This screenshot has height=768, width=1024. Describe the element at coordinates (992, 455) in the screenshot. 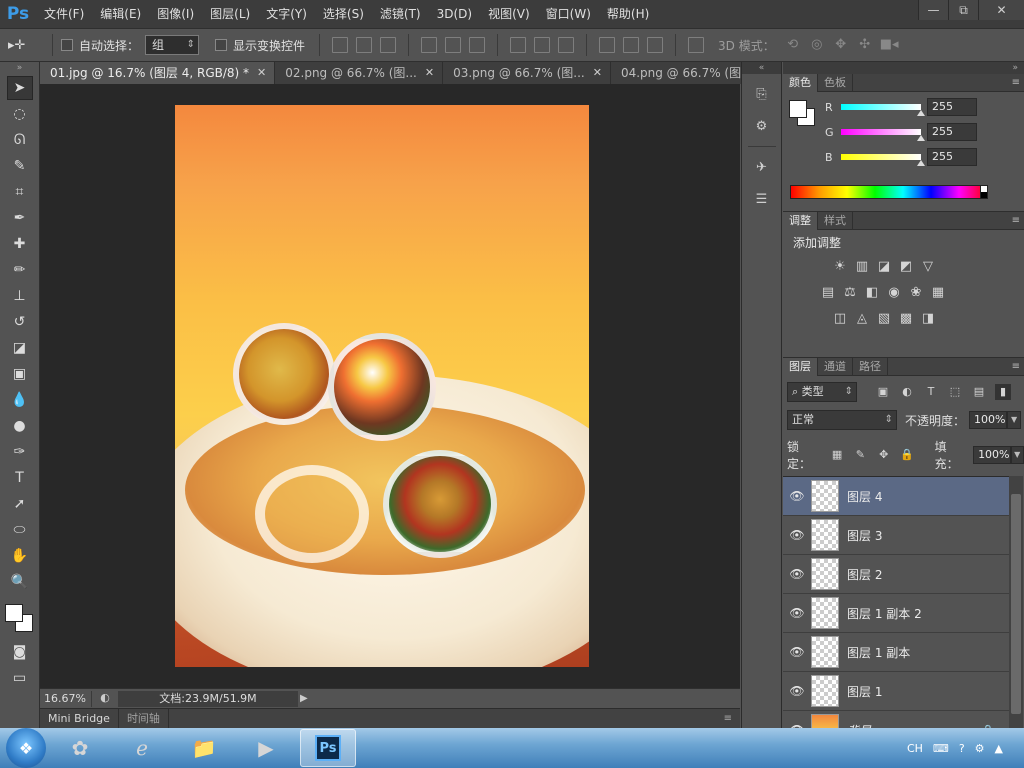

I see `fill-field: 100%` at that location.